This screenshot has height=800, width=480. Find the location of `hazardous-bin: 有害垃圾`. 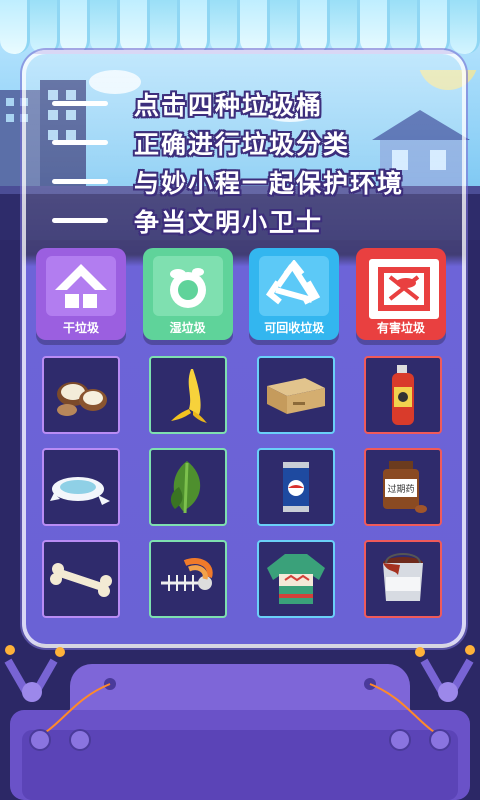

hazardous-bin: 有害垃圾 is located at coordinates (400, 294).